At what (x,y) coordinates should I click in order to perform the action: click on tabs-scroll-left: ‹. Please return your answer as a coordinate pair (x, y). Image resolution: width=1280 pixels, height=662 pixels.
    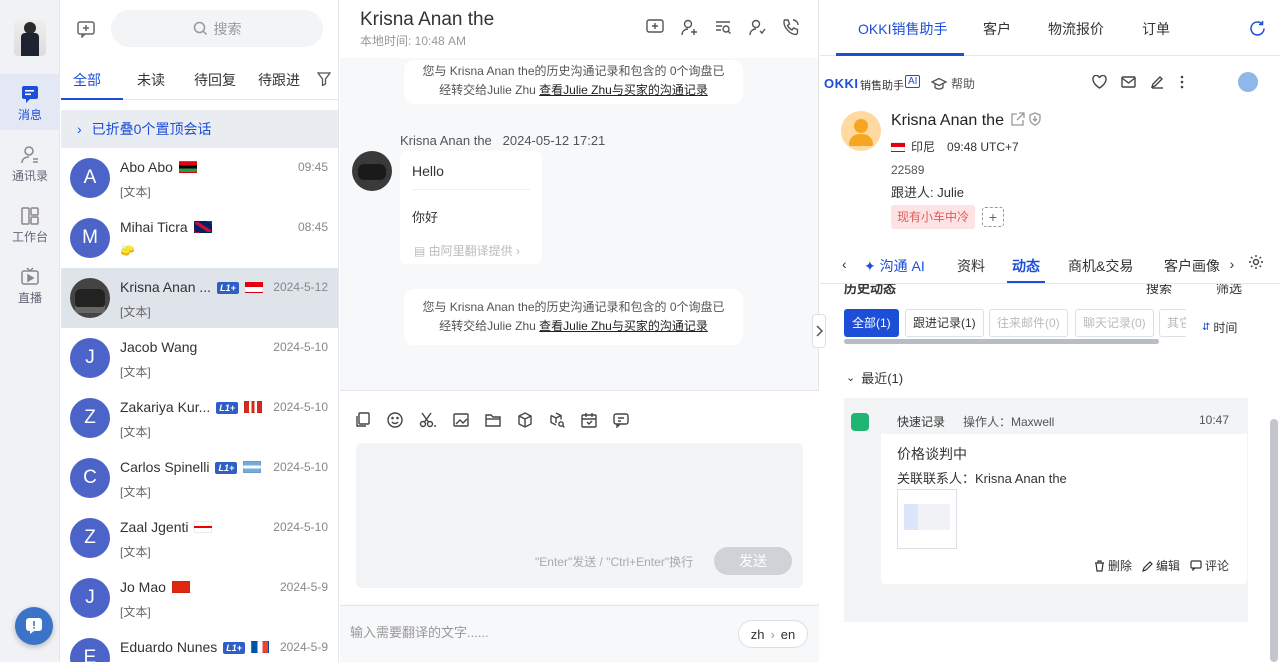
    Looking at the image, I should click on (844, 264).